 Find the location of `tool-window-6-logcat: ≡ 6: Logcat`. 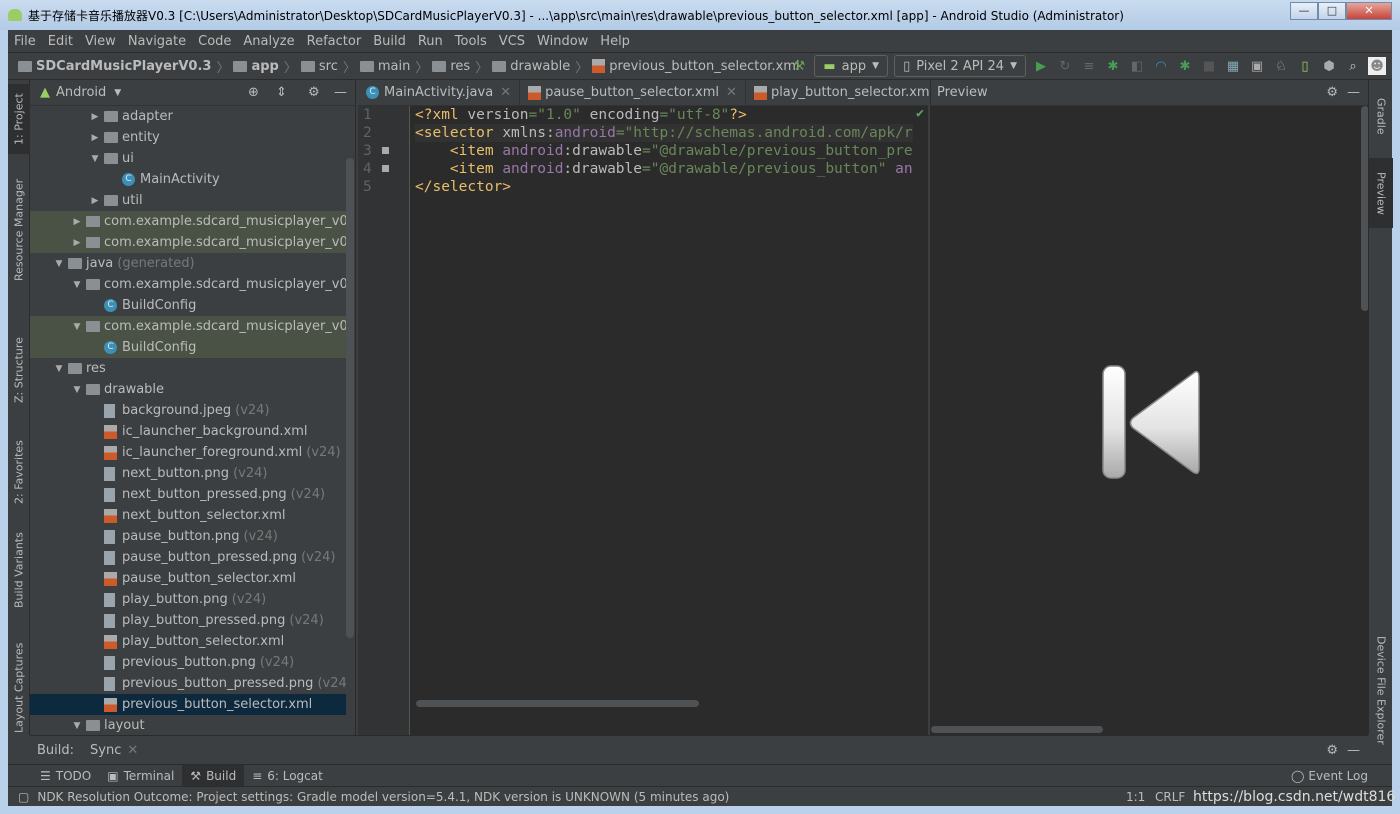

tool-window-6-logcat: ≡ 6: Logcat is located at coordinates (287, 776).